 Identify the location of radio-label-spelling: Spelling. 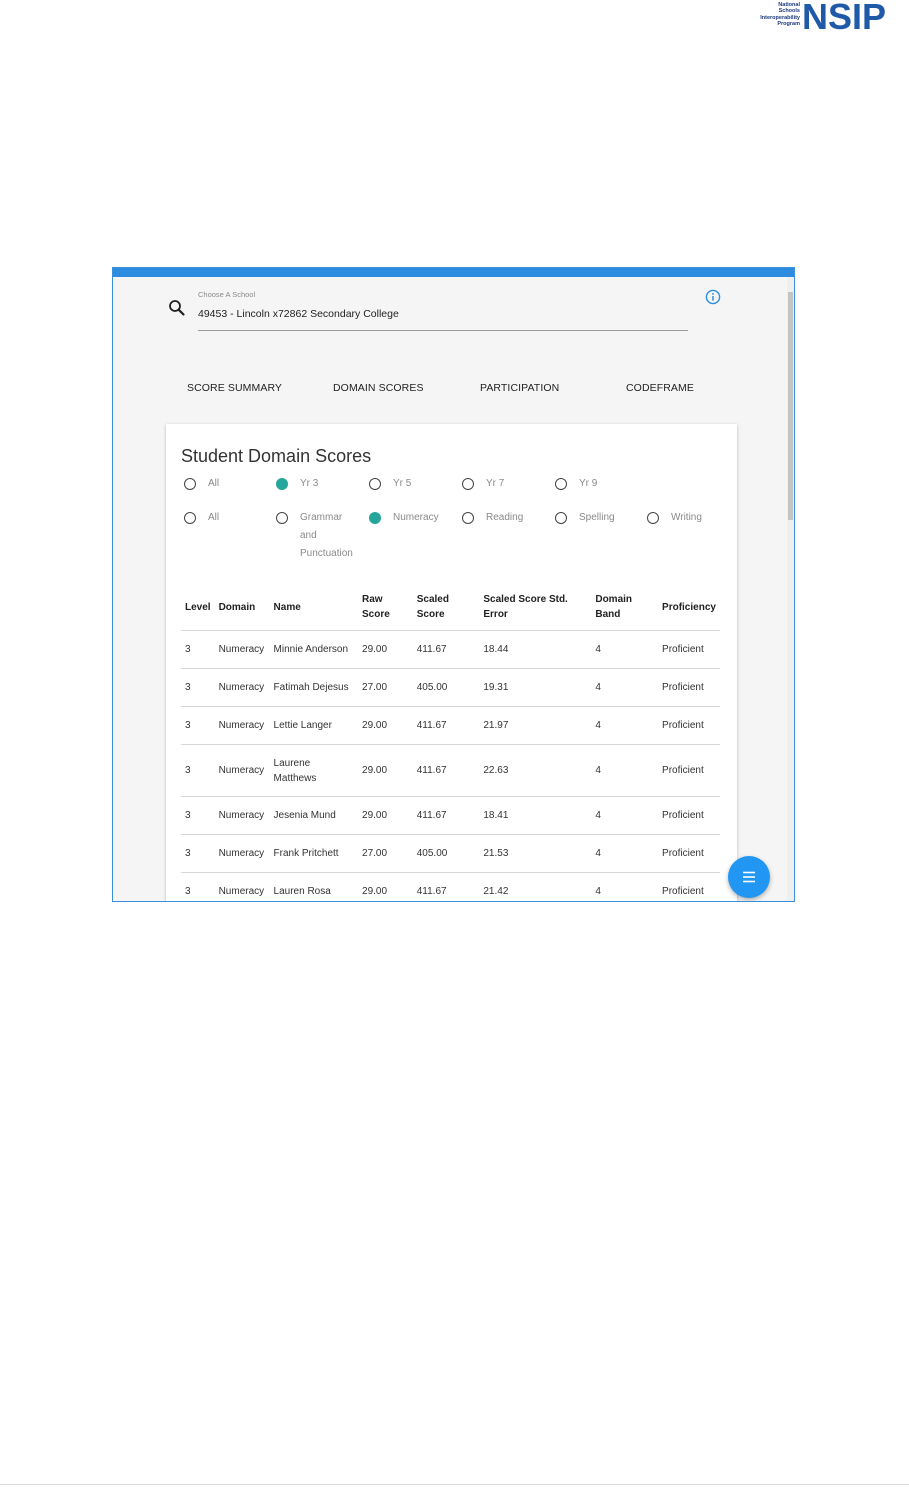
(597, 517).